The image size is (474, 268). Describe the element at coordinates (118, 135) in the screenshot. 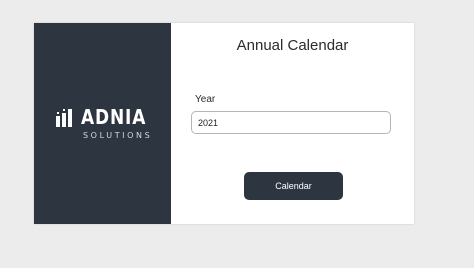

I see `brand-tagline: SOLUTIONS` at that location.